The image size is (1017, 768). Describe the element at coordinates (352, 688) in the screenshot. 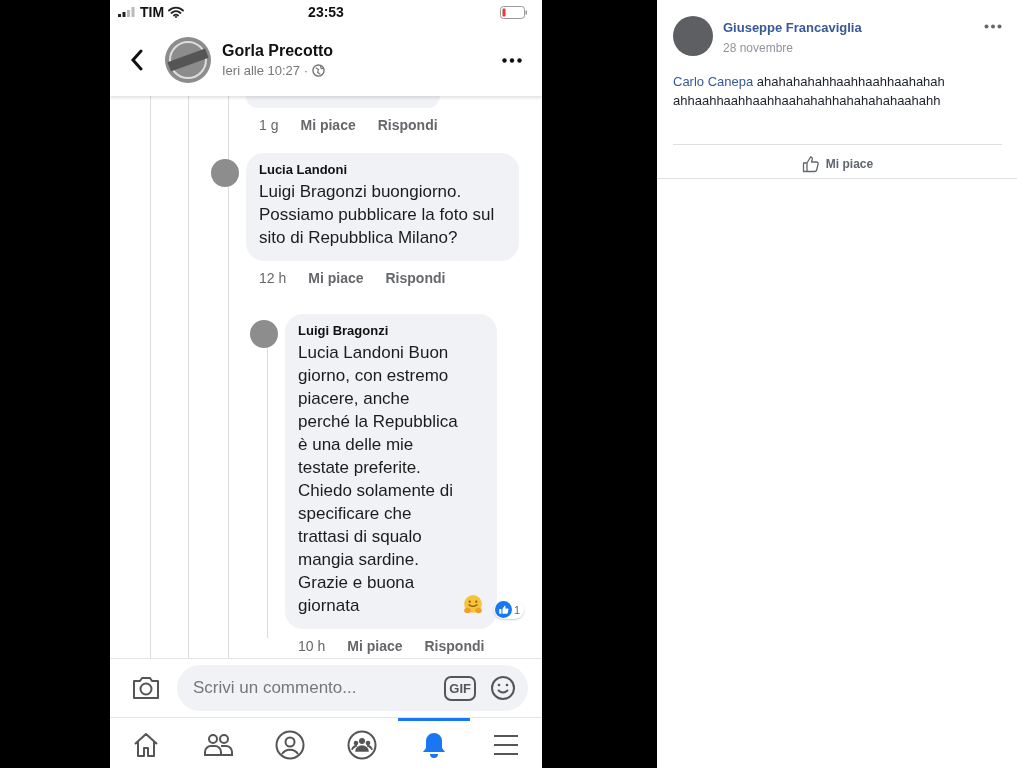

I see `comment-input: Scrivi un commento... GIF` at that location.